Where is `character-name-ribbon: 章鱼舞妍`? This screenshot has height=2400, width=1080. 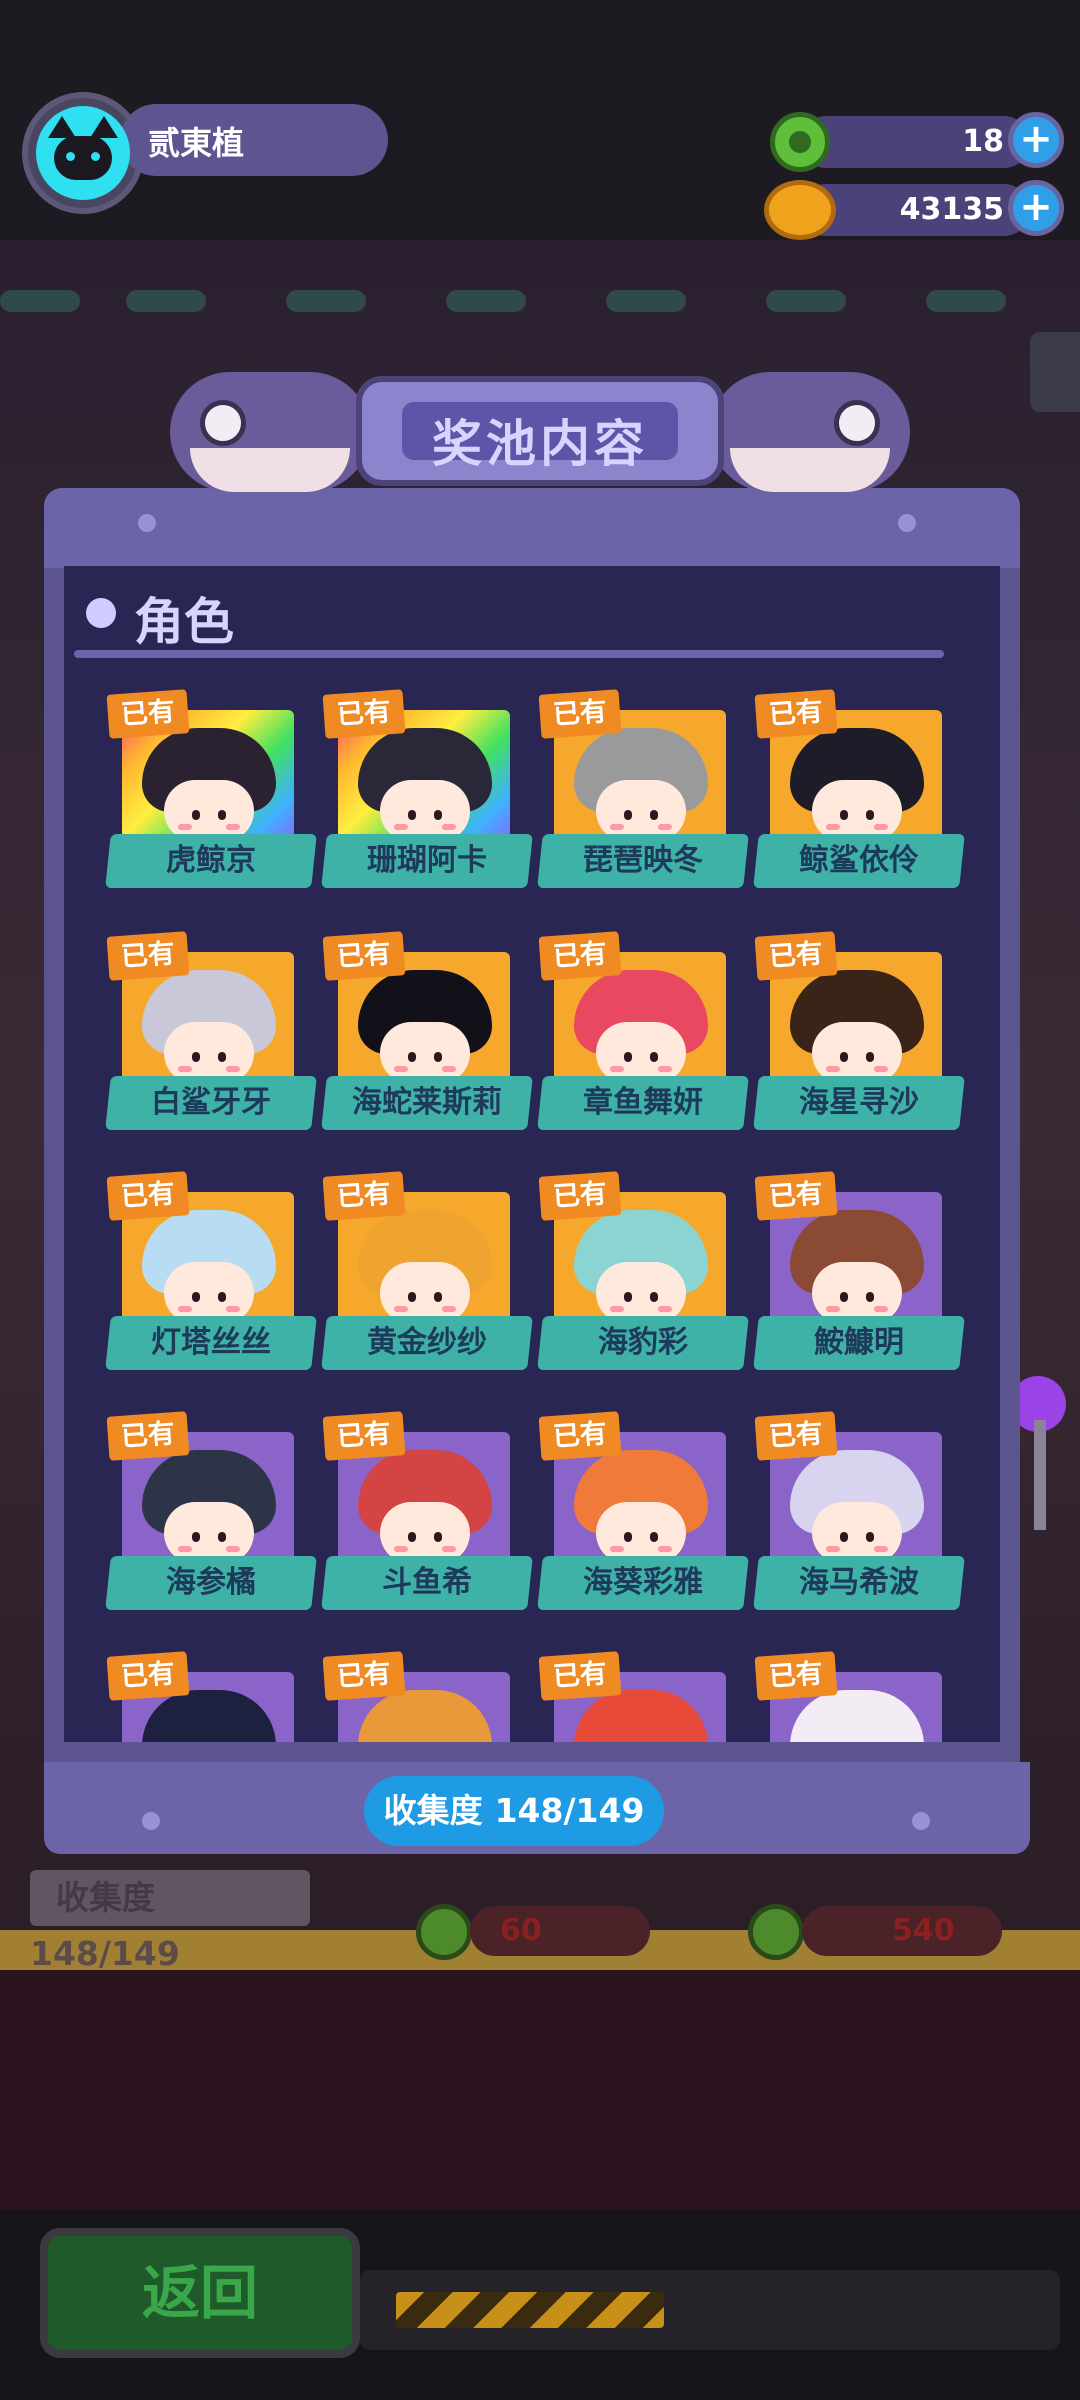
character-name-ribbon: 章鱼舞妍 is located at coordinates (643, 1103).